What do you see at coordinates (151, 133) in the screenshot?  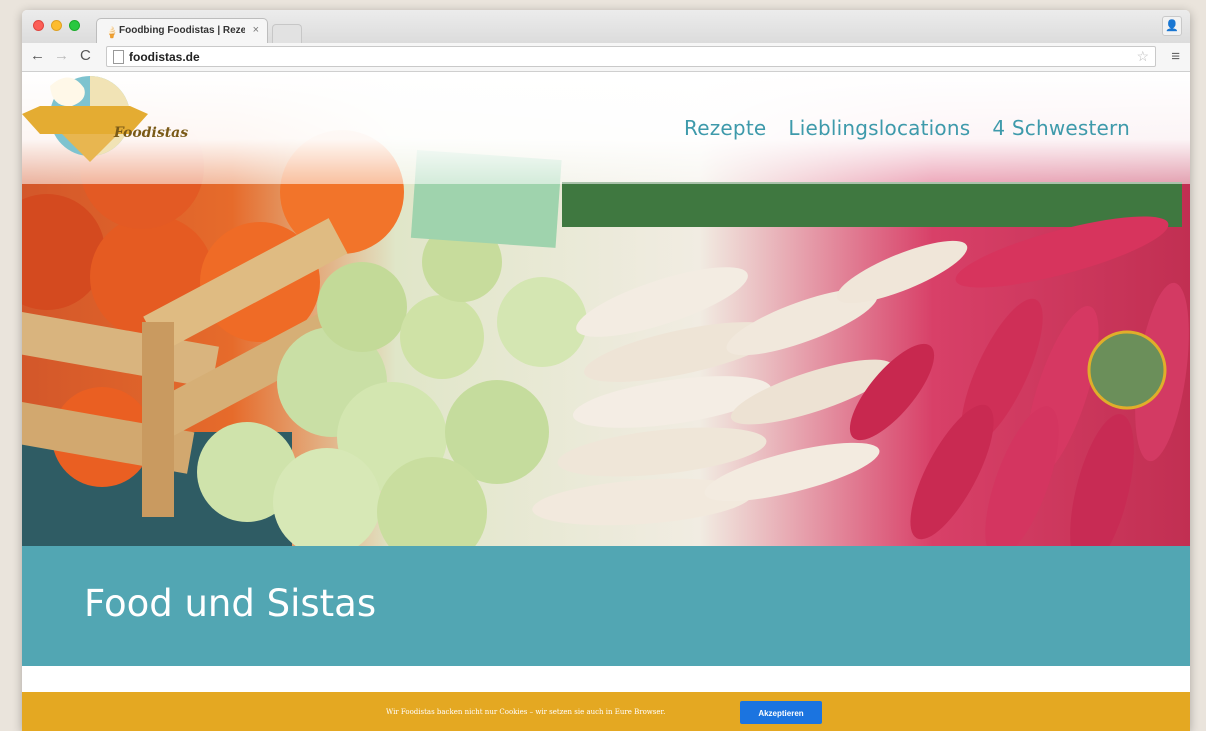 I see `logo-text: Foodistas` at bounding box center [151, 133].